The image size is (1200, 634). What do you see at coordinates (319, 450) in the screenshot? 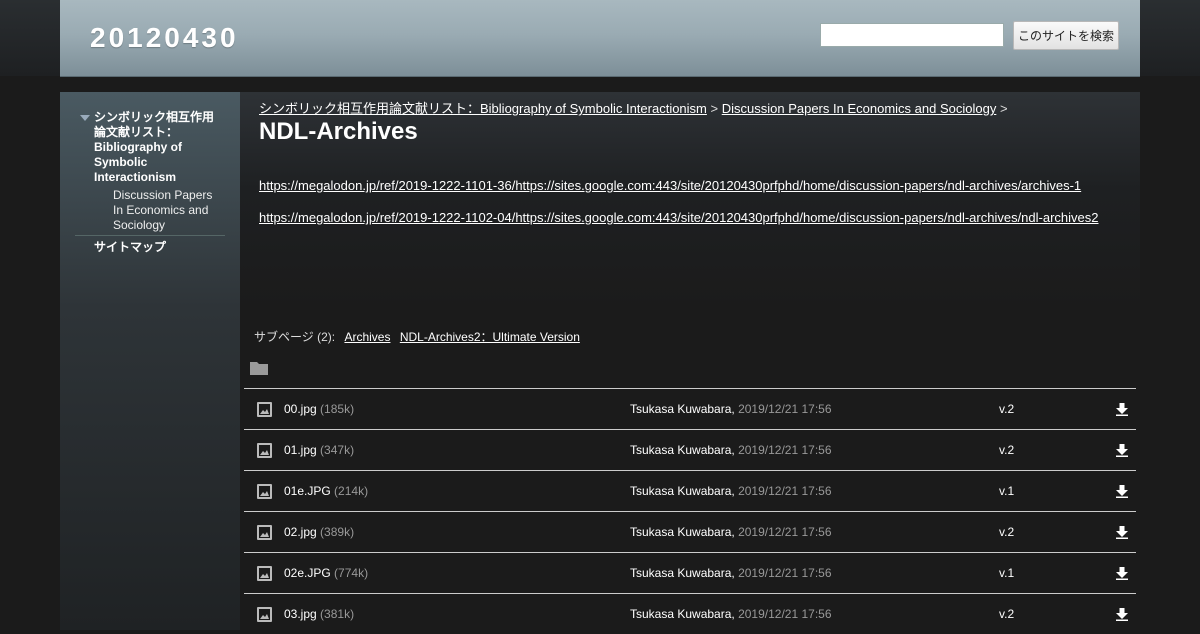
I see `attachment-name-cell: 01.jpg (347k)` at bounding box center [319, 450].